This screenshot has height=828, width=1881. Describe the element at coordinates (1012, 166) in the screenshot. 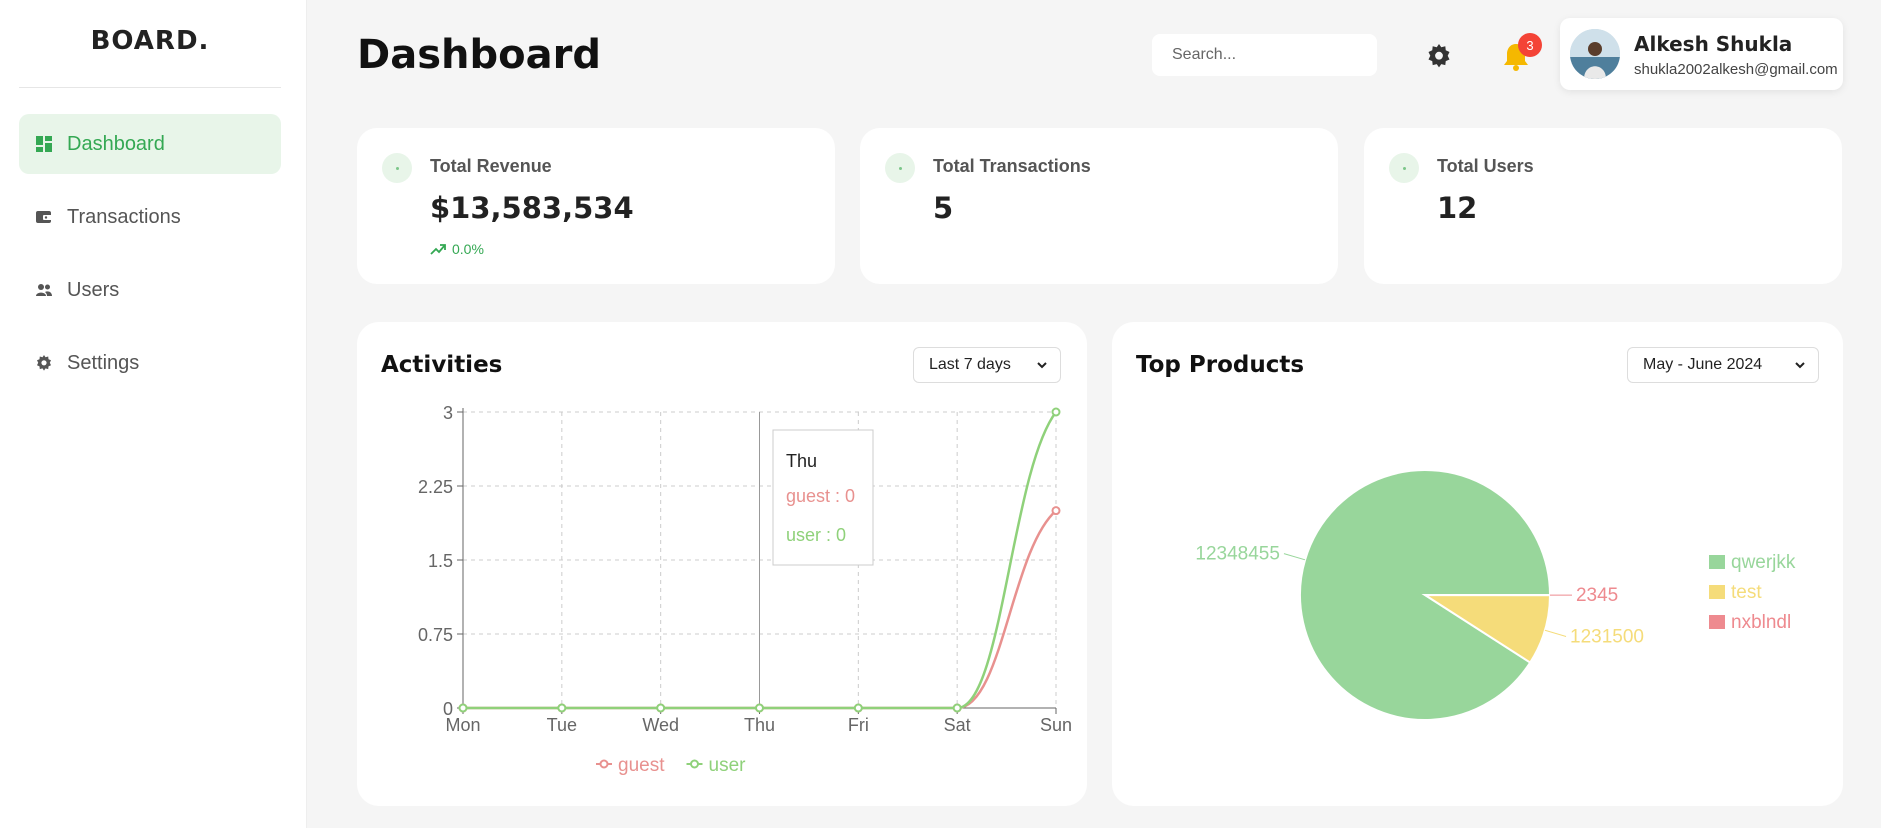

I see `stat-label: Total Transactions` at that location.